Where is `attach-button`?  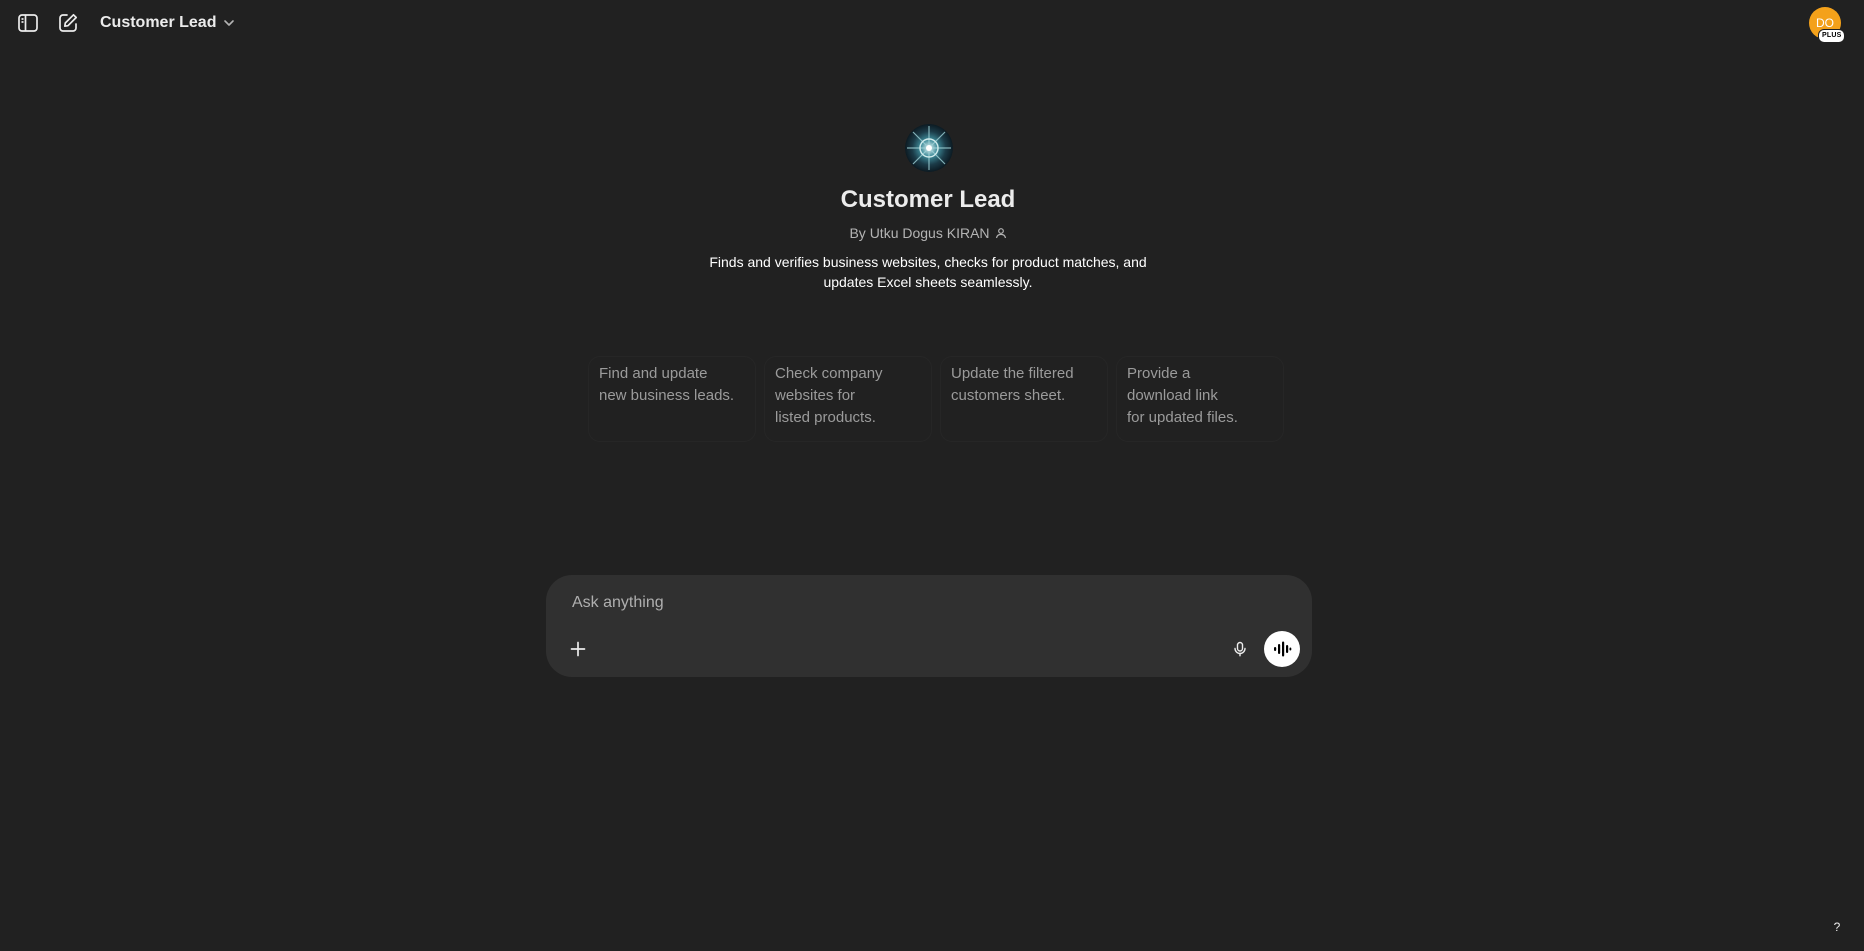 attach-button is located at coordinates (578, 649).